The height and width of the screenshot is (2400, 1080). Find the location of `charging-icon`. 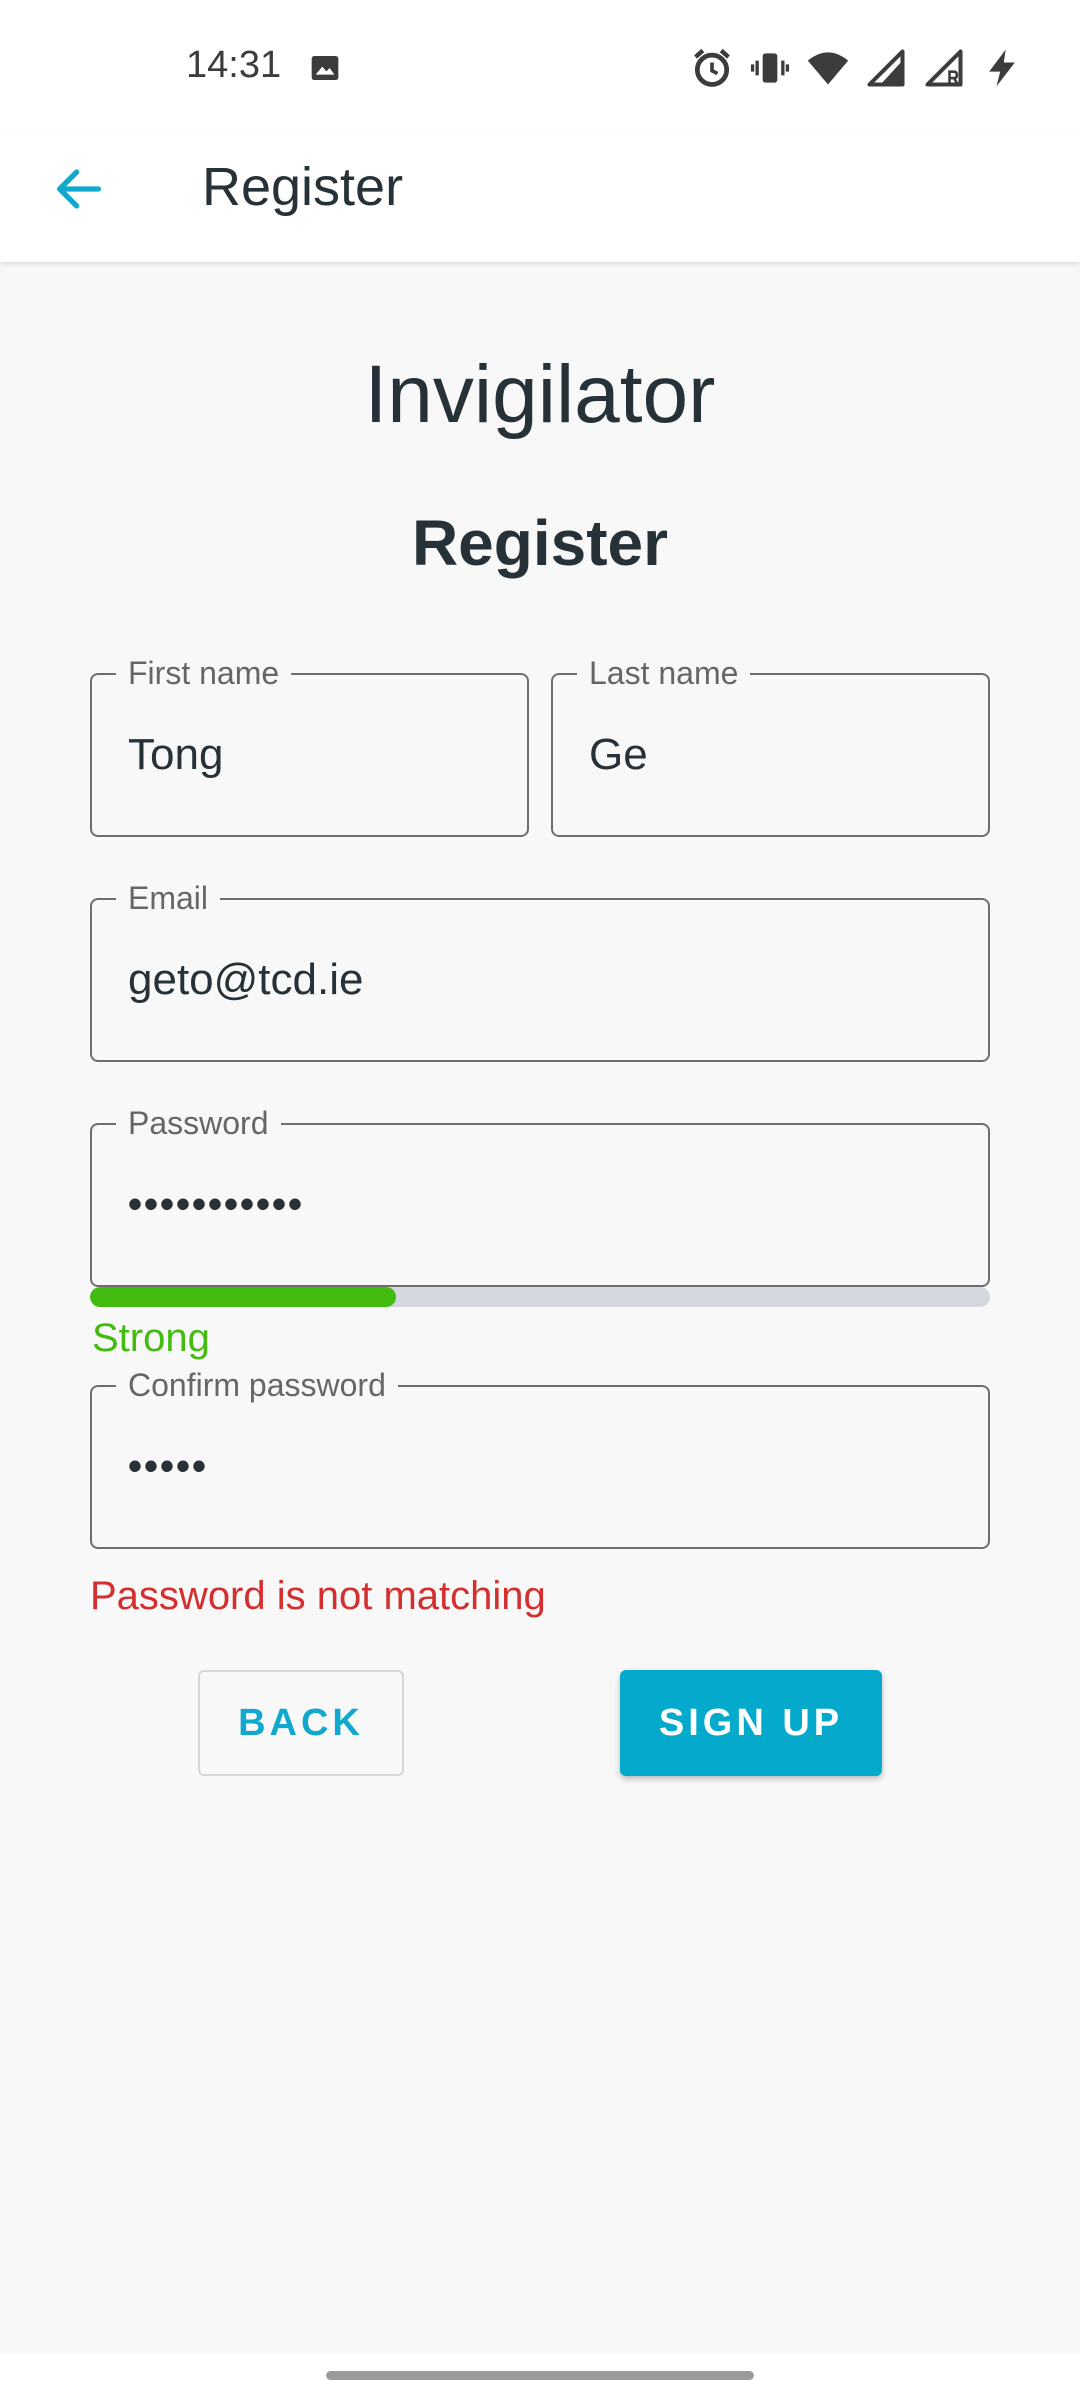

charging-icon is located at coordinates (1002, 68).